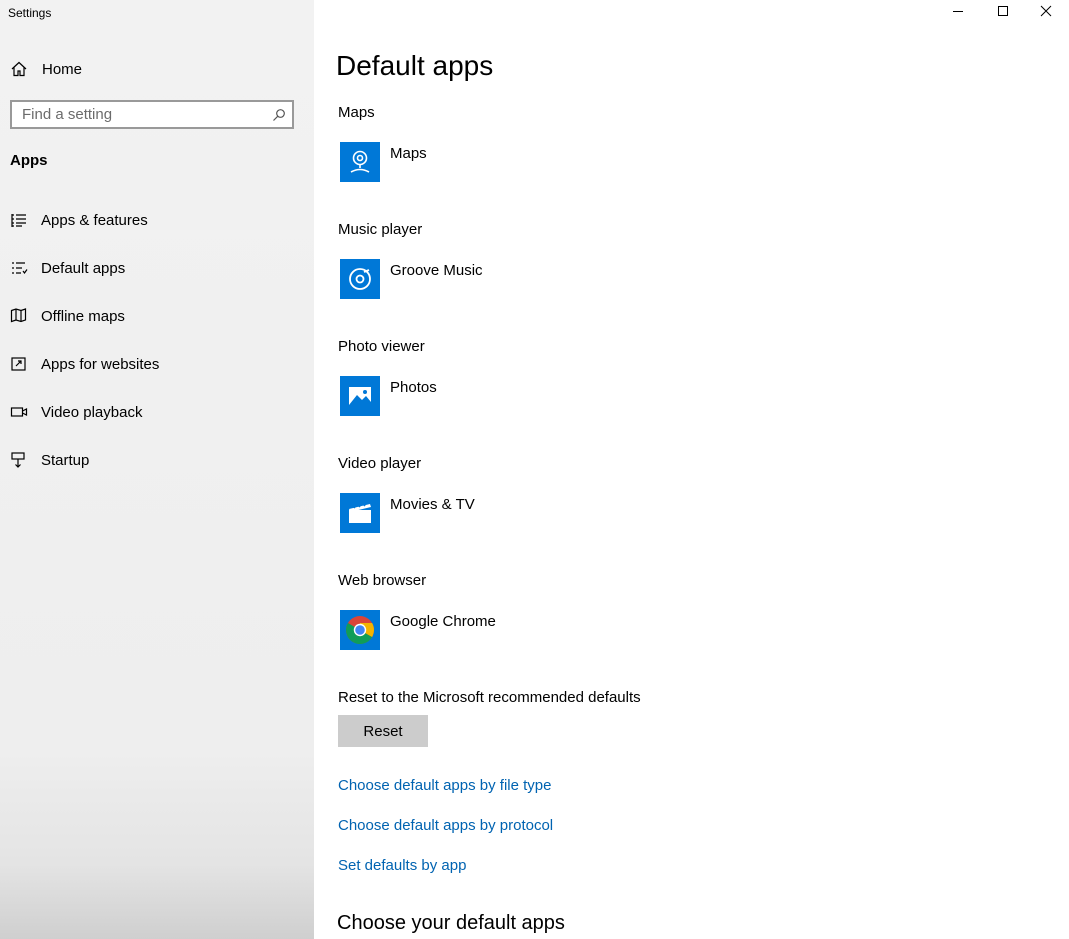 This screenshot has height=939, width=1069. What do you see at coordinates (19, 316) in the screenshot?
I see `offline-maps-icon` at bounding box center [19, 316].